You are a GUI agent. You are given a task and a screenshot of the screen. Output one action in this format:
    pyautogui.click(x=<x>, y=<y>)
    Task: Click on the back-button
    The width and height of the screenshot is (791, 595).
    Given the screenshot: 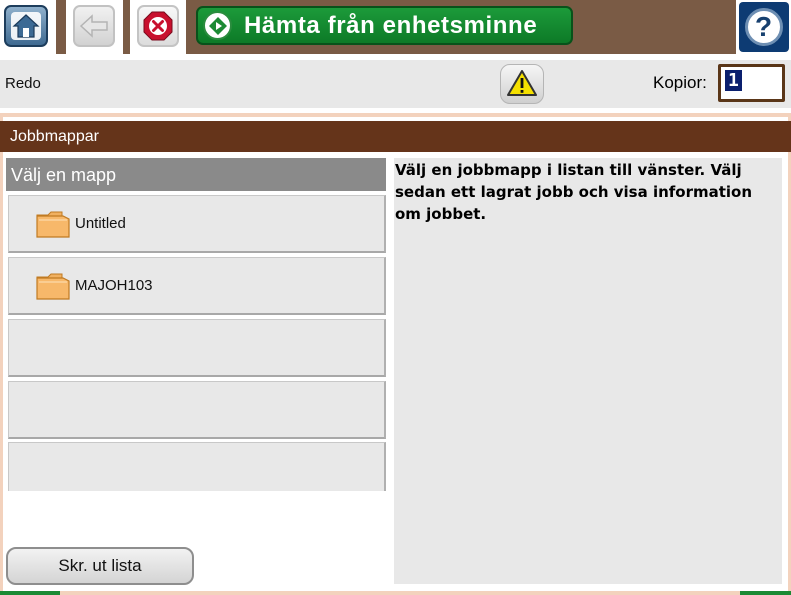 What is the action you would take?
    pyautogui.click(x=94, y=26)
    